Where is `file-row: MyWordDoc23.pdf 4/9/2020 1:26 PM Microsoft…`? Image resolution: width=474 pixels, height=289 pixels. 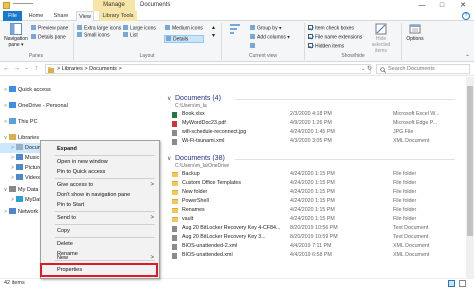
file-row: MyWordDoc23.pdf 4/9/2020 1:26 PM Microsoft… is located at coordinates (318, 123).